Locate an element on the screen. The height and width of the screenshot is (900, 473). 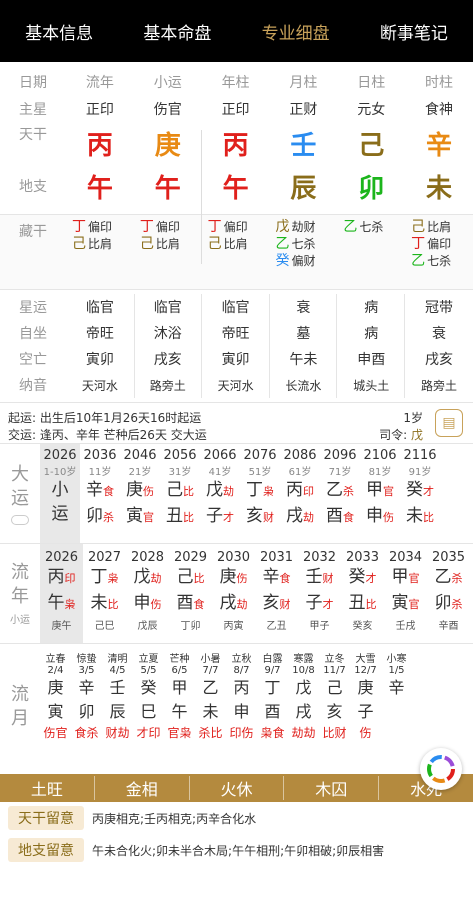
tab-notes: 断事笔记 is located at coordinates (414, 31).